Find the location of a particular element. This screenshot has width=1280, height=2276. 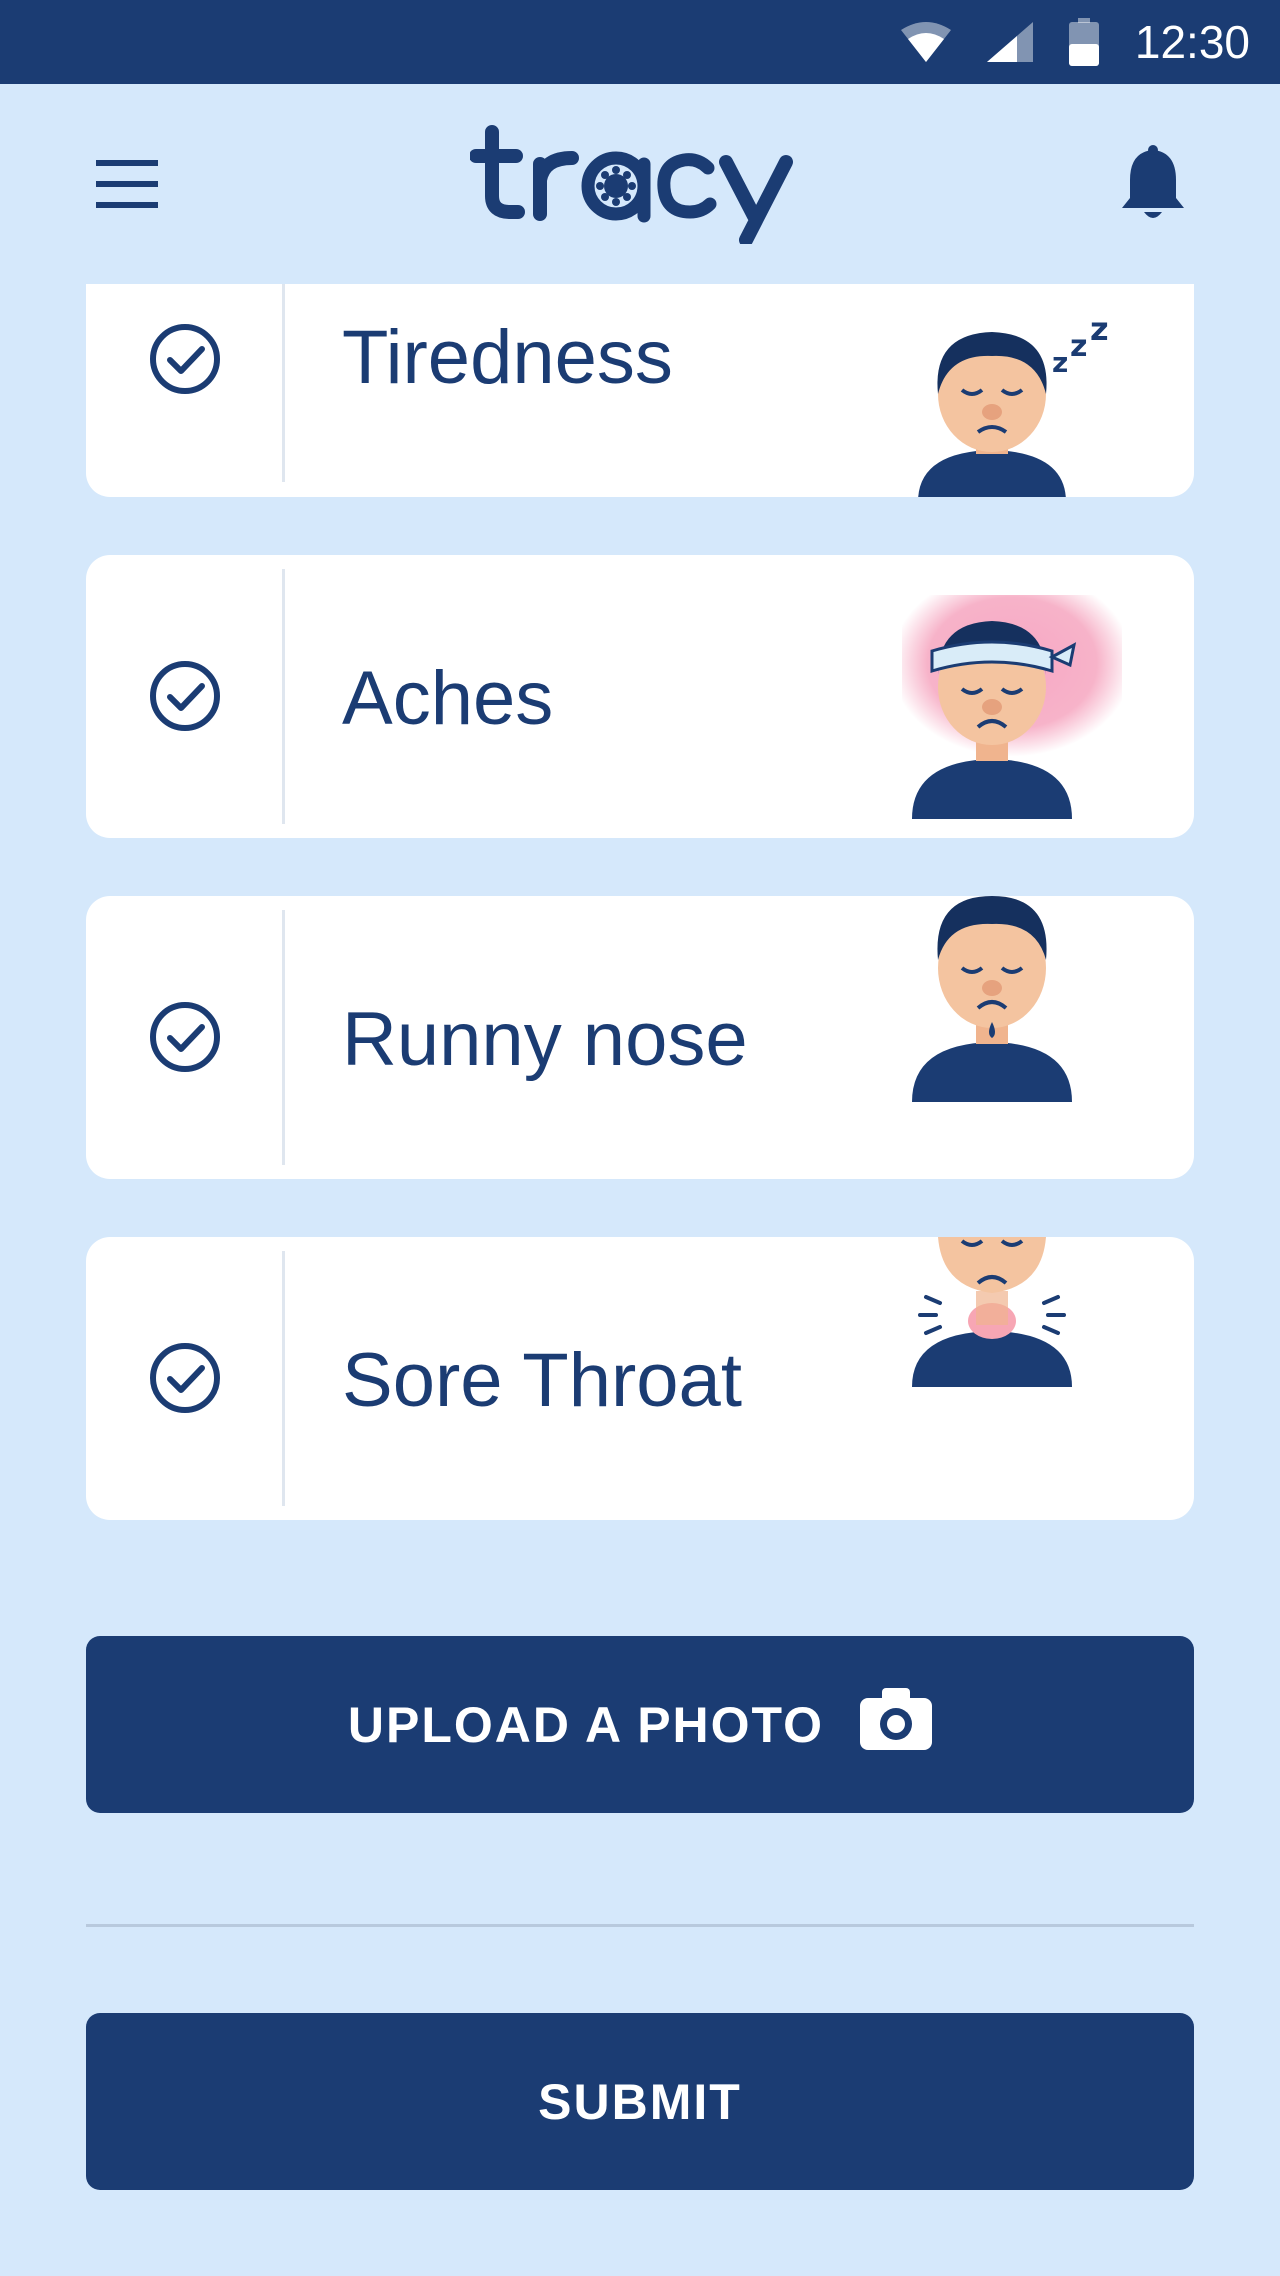

upload-photo-label: UPLOAD A PHOTO is located at coordinates (586, 1724).